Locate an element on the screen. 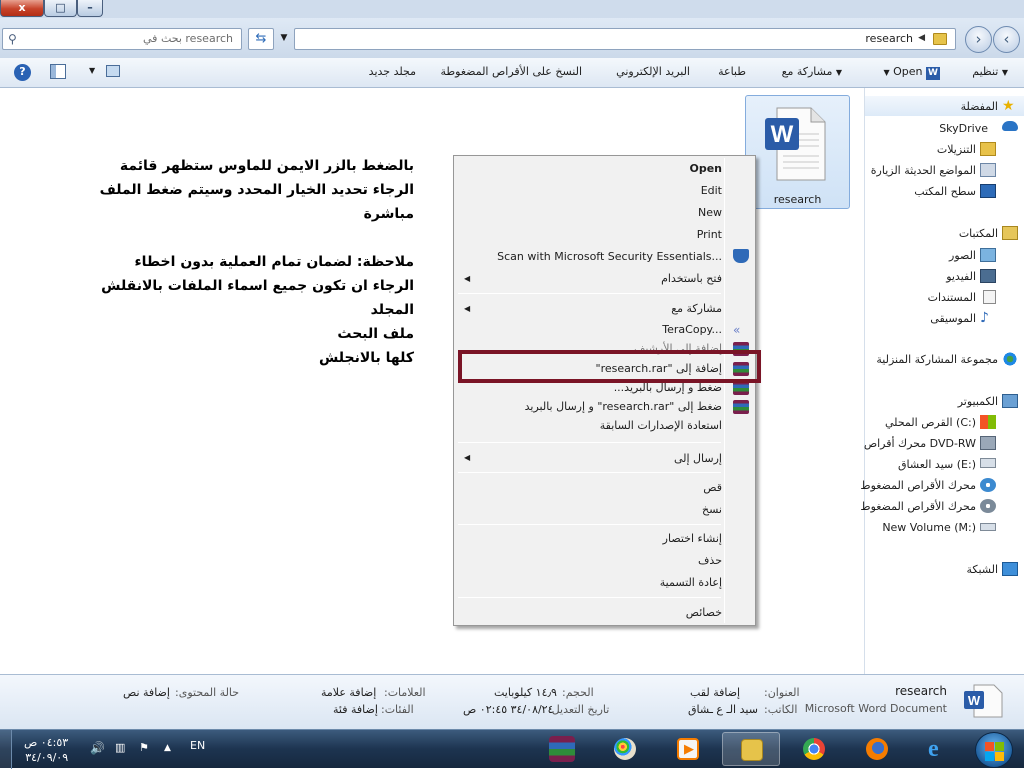 This screenshot has width=1024, height=769. menu-item-send-to: إرسال إلى is located at coordinates (698, 458).